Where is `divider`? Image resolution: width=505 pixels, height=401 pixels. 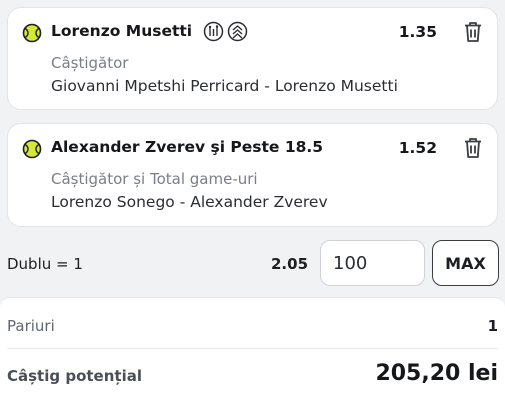 divider is located at coordinates (252, 348).